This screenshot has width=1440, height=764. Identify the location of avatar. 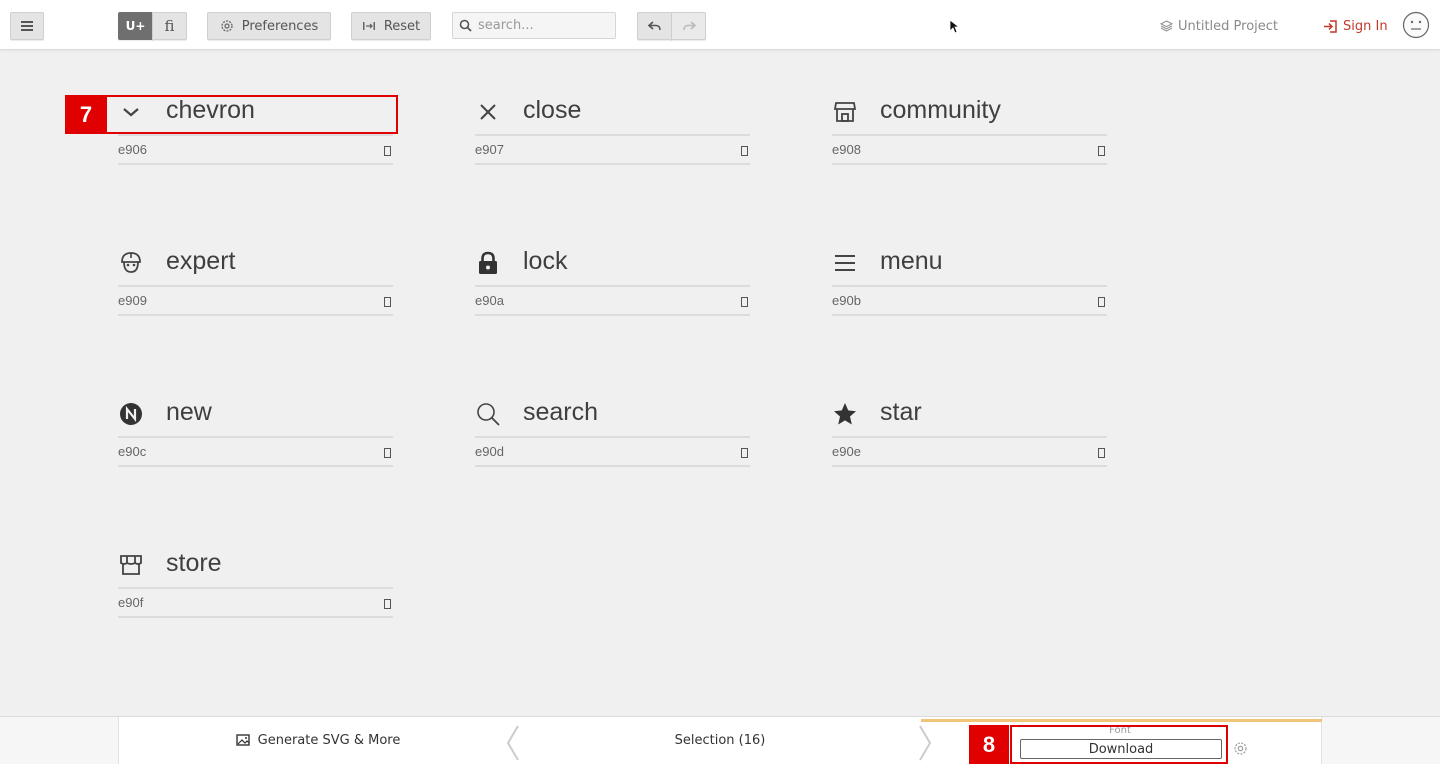
(1416, 25).